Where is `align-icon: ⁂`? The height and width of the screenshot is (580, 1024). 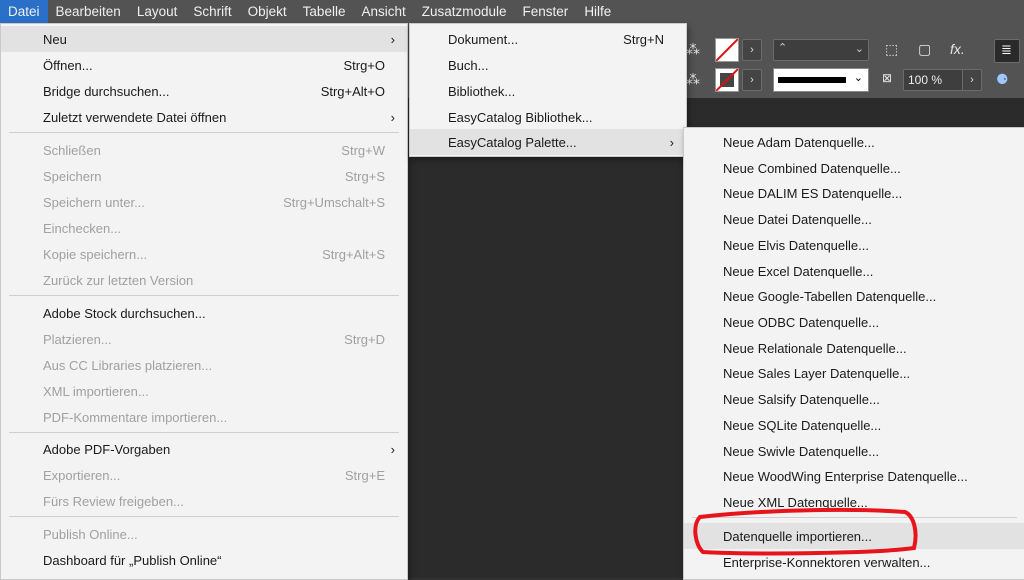 align-icon: ⁂ is located at coordinates (693, 49).